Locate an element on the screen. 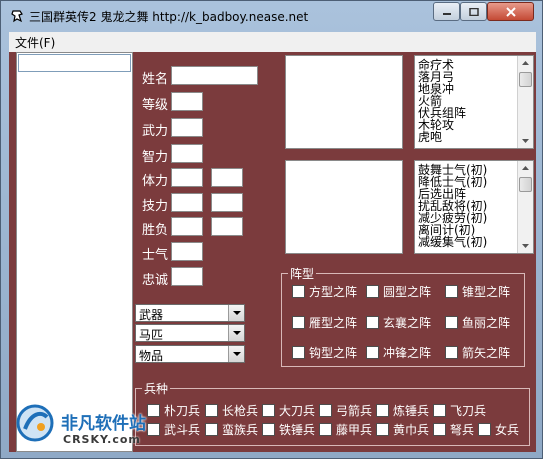 The image size is (543, 459). troop-checkbox: 飞刀兵 is located at coordinates (459, 410).